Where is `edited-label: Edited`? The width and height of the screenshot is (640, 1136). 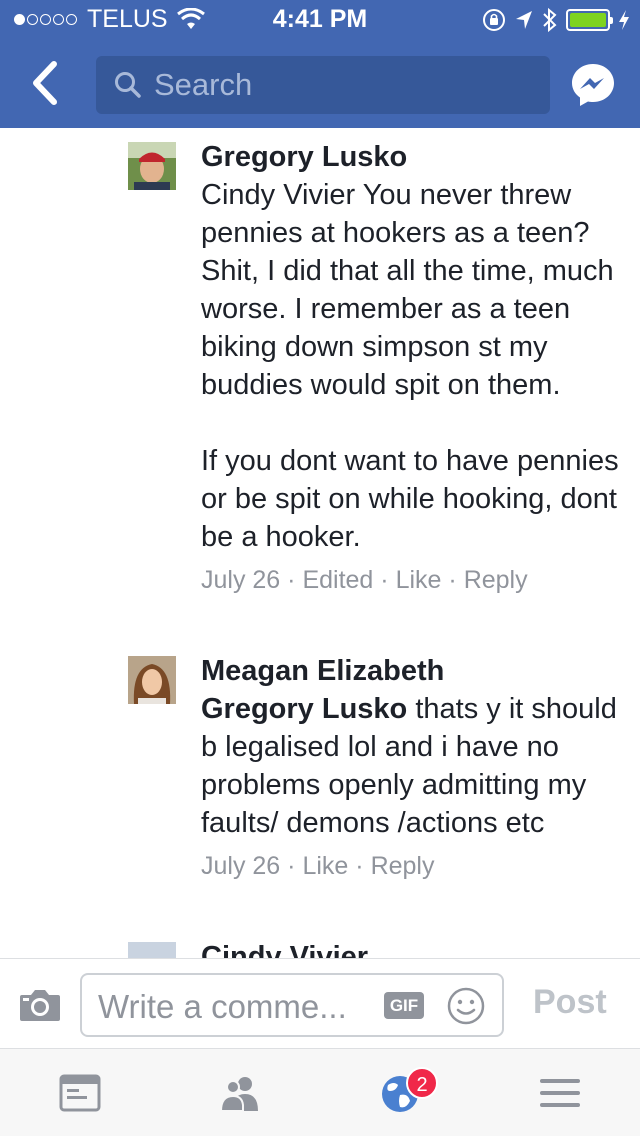
edited-label: Edited is located at coordinates (337, 580).